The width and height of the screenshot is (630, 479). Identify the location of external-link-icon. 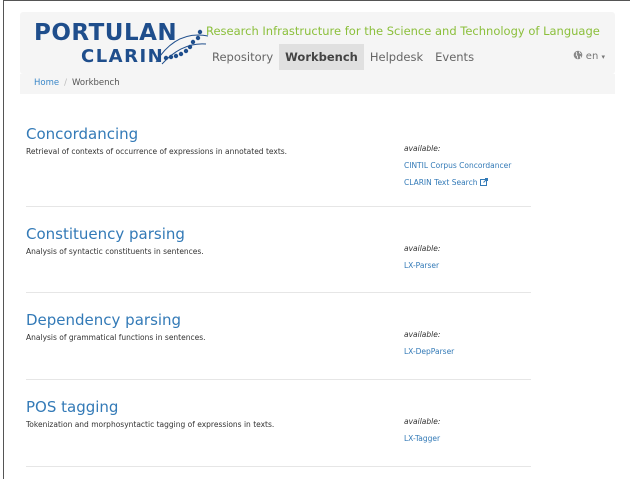
(484, 182).